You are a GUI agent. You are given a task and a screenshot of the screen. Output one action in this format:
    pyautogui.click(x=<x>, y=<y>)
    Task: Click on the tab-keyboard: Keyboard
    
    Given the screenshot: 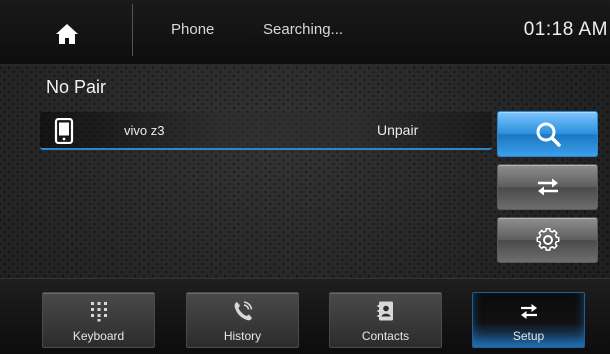 What is the action you would take?
    pyautogui.click(x=98, y=320)
    